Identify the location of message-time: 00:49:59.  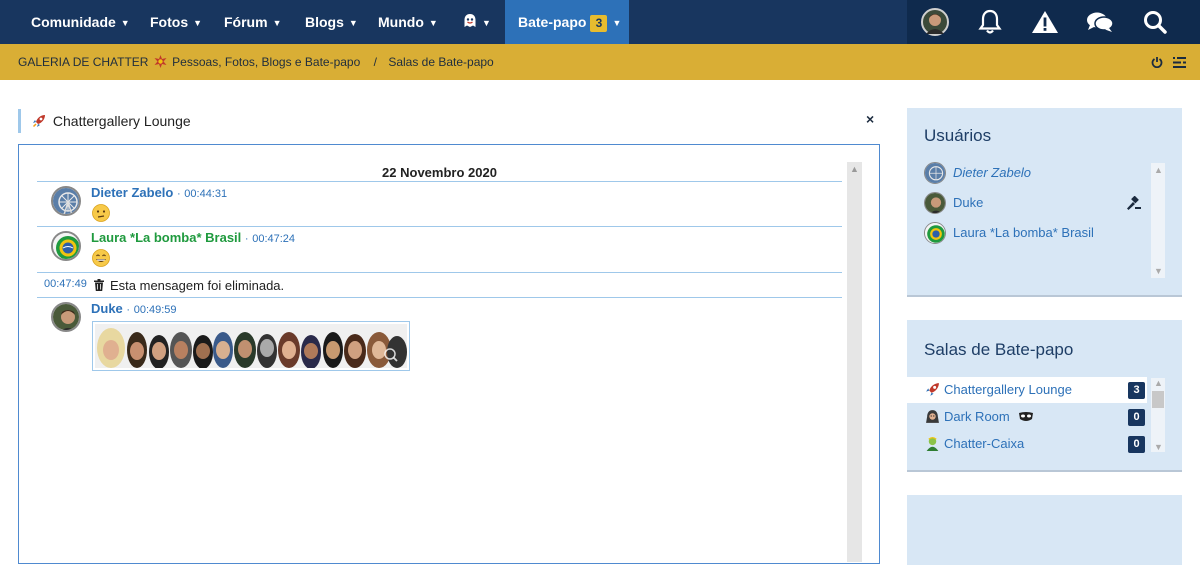
(155, 310).